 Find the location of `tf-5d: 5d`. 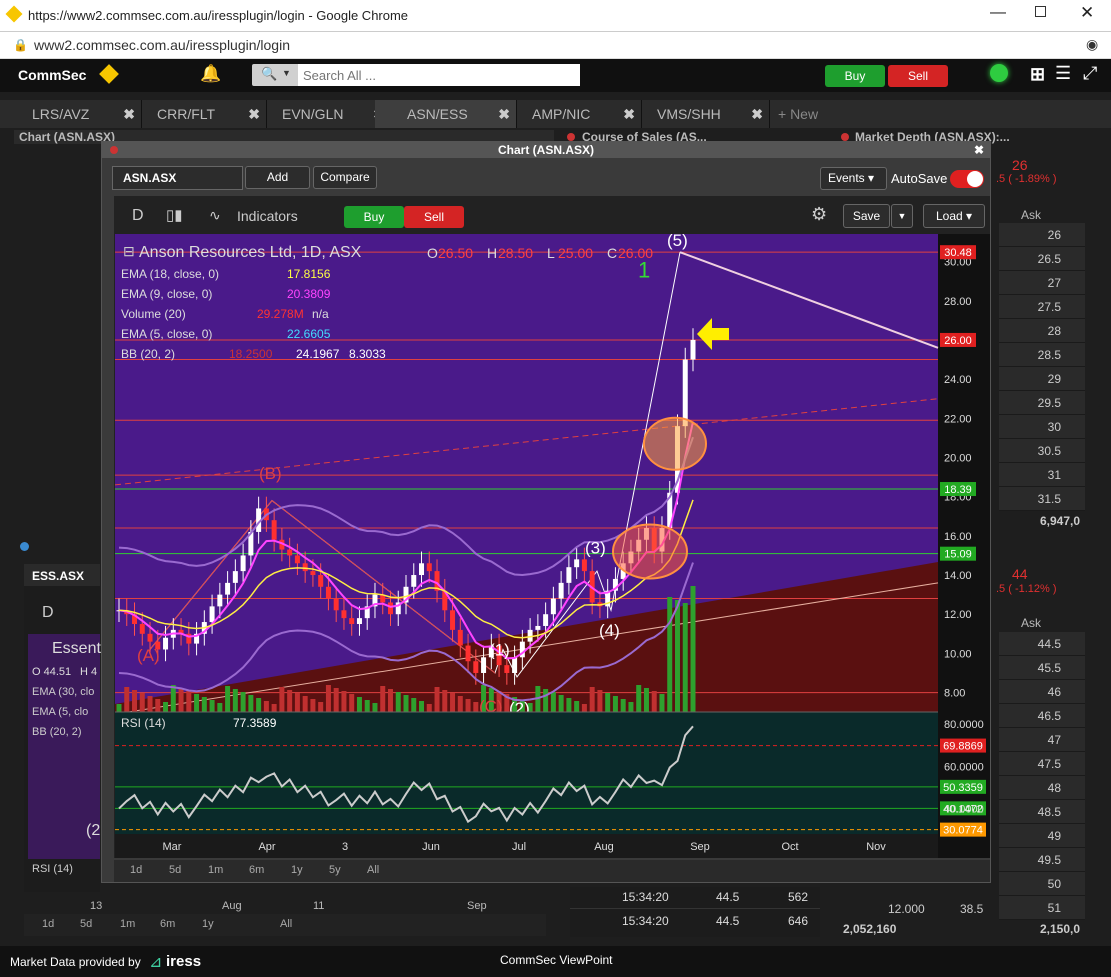

tf-5d: 5d is located at coordinates (175, 870).